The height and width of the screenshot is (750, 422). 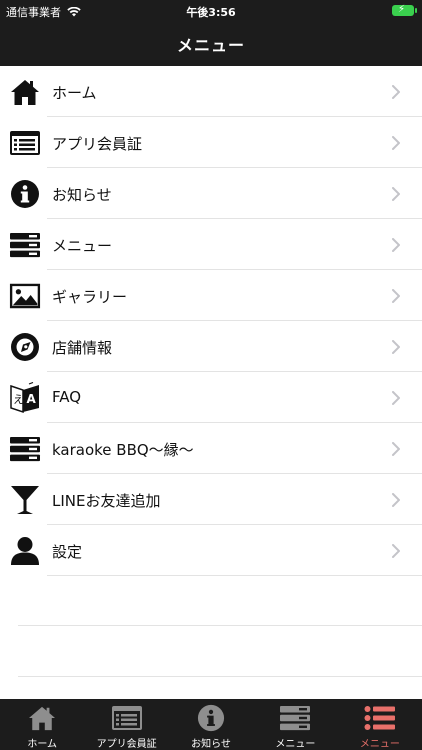 What do you see at coordinates (67, 397) in the screenshot?
I see `menu-item-label: FAQ` at bounding box center [67, 397].